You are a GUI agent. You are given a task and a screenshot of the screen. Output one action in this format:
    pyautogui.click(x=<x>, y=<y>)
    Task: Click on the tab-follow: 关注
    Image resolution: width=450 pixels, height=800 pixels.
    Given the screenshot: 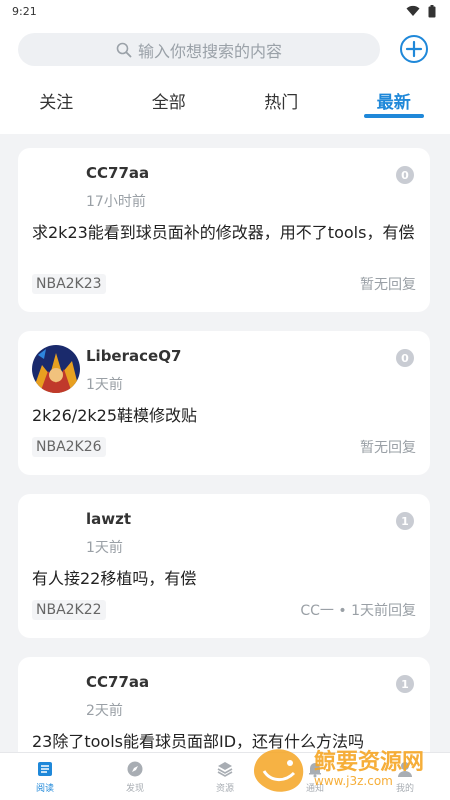 What is the action you would take?
    pyautogui.click(x=56, y=104)
    